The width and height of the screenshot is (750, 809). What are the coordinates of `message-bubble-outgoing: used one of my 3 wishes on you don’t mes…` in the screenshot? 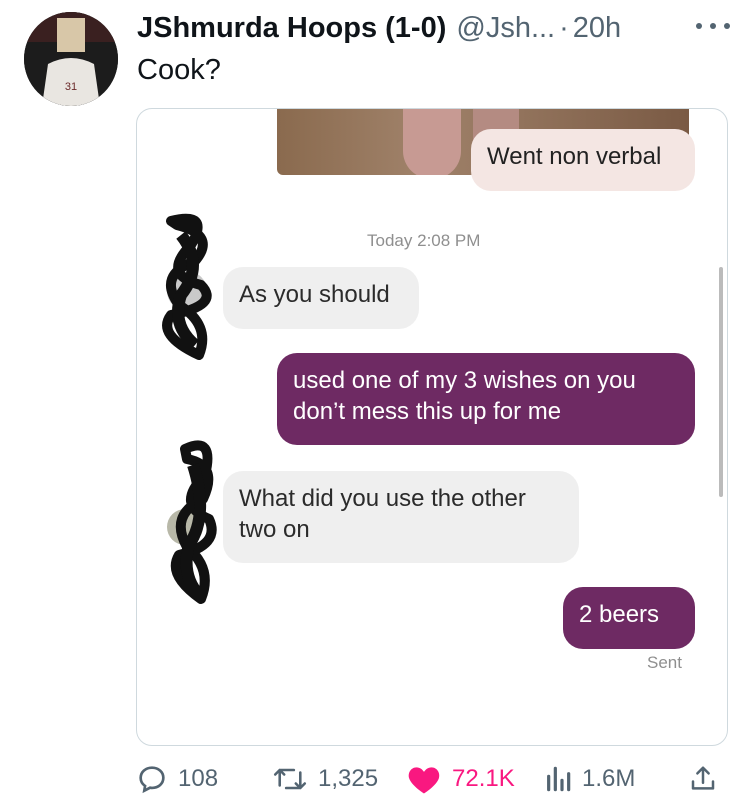 It's located at (486, 399).